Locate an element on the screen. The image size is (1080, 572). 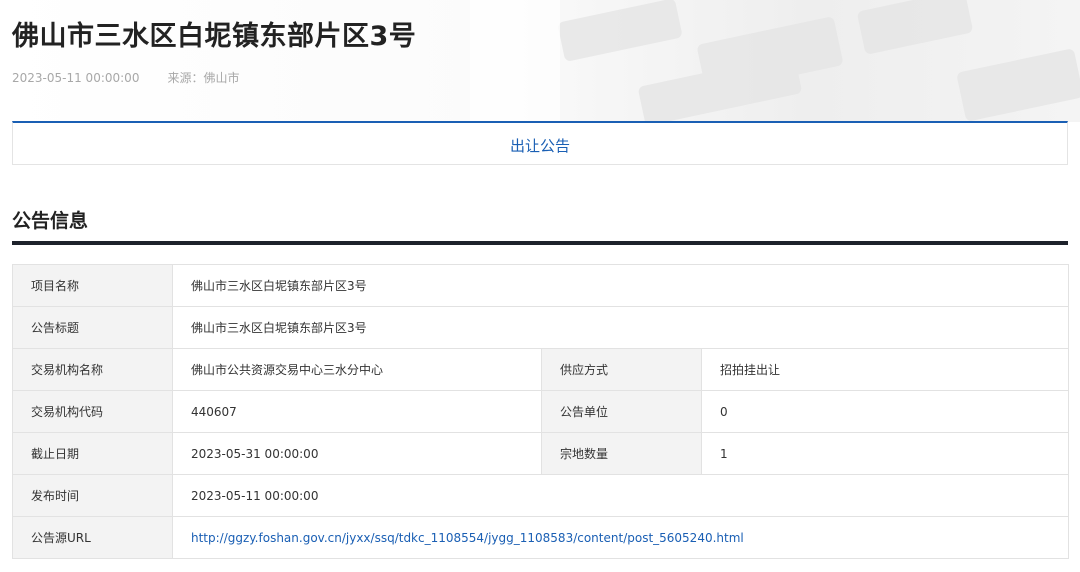
supply-method-value: 招拍挂出让 is located at coordinates (885, 369).